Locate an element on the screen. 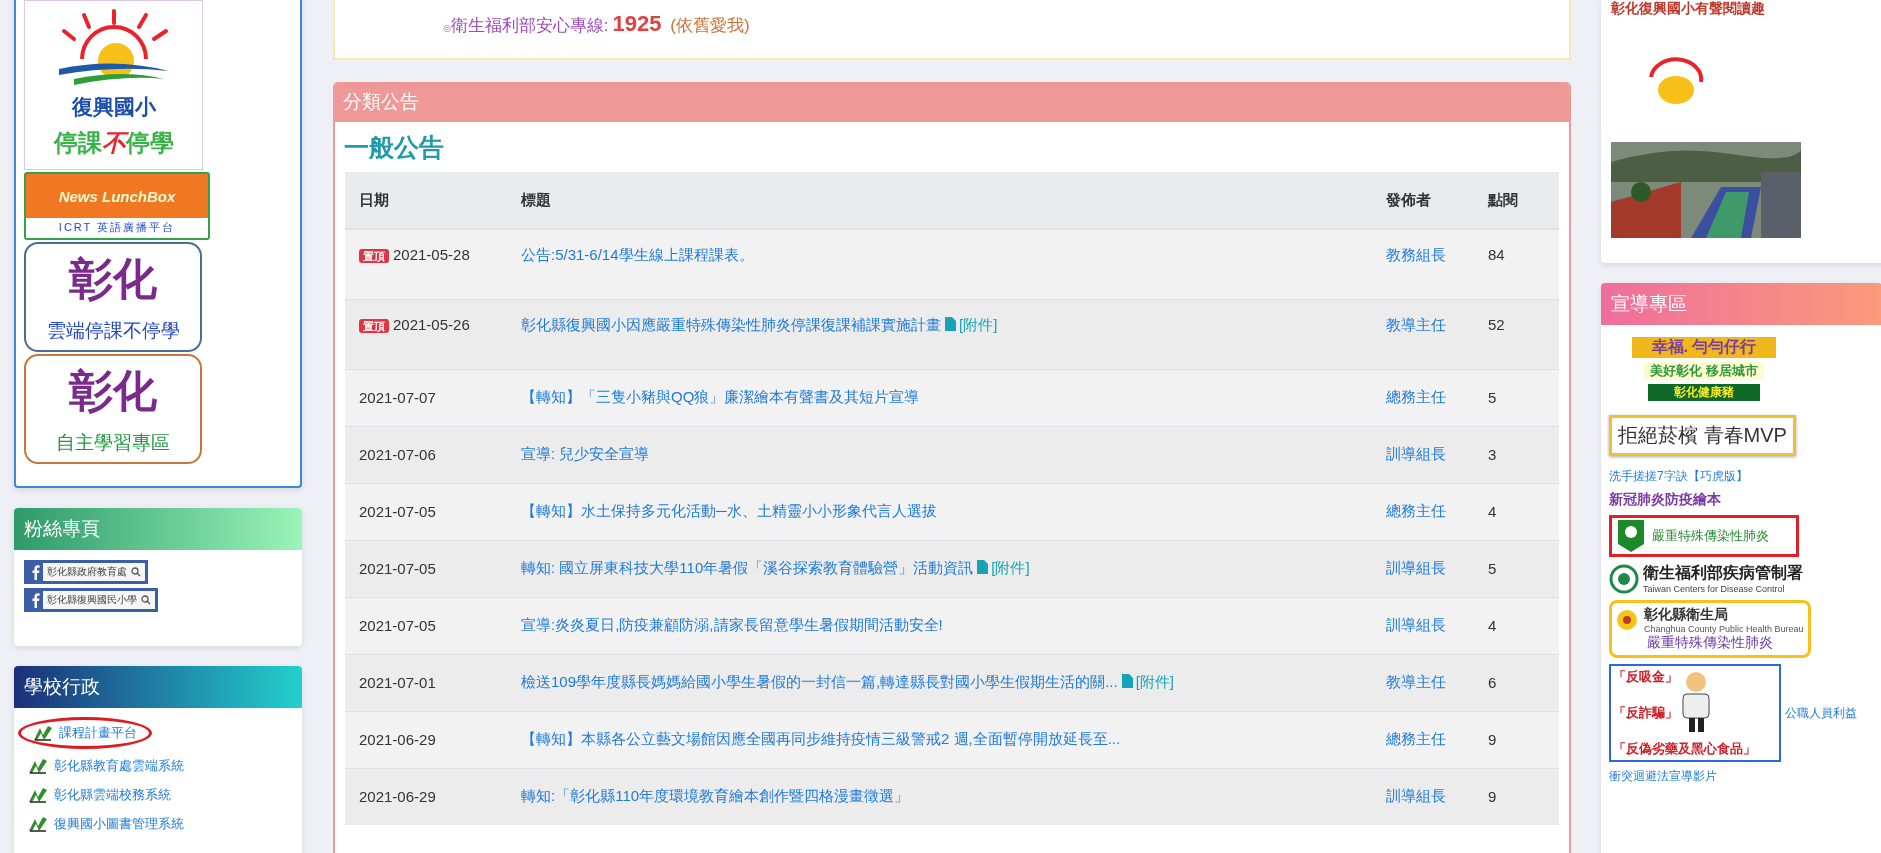  clicks-cell: 52 is located at coordinates (1523, 334).